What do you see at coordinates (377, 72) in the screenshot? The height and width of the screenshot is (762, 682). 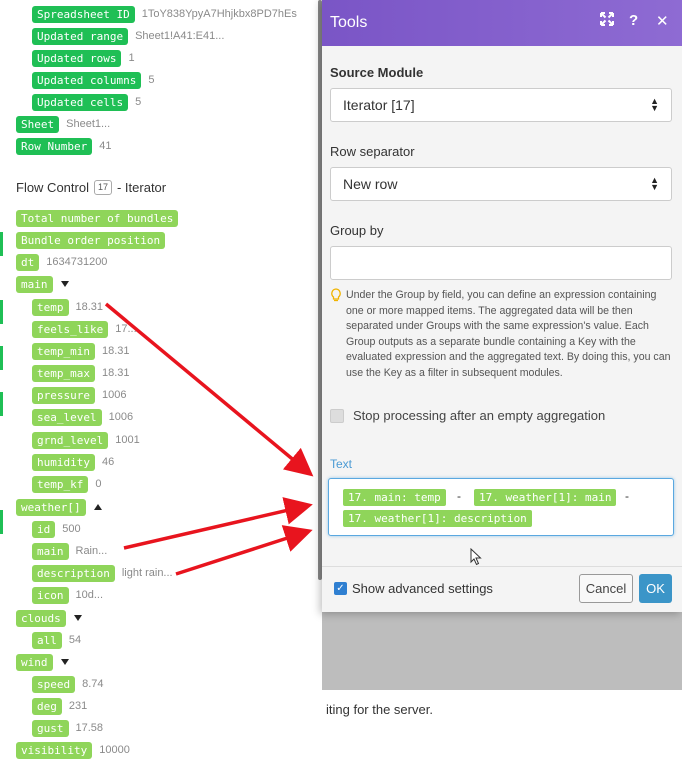 I see `source-module-label: Source Module` at bounding box center [377, 72].